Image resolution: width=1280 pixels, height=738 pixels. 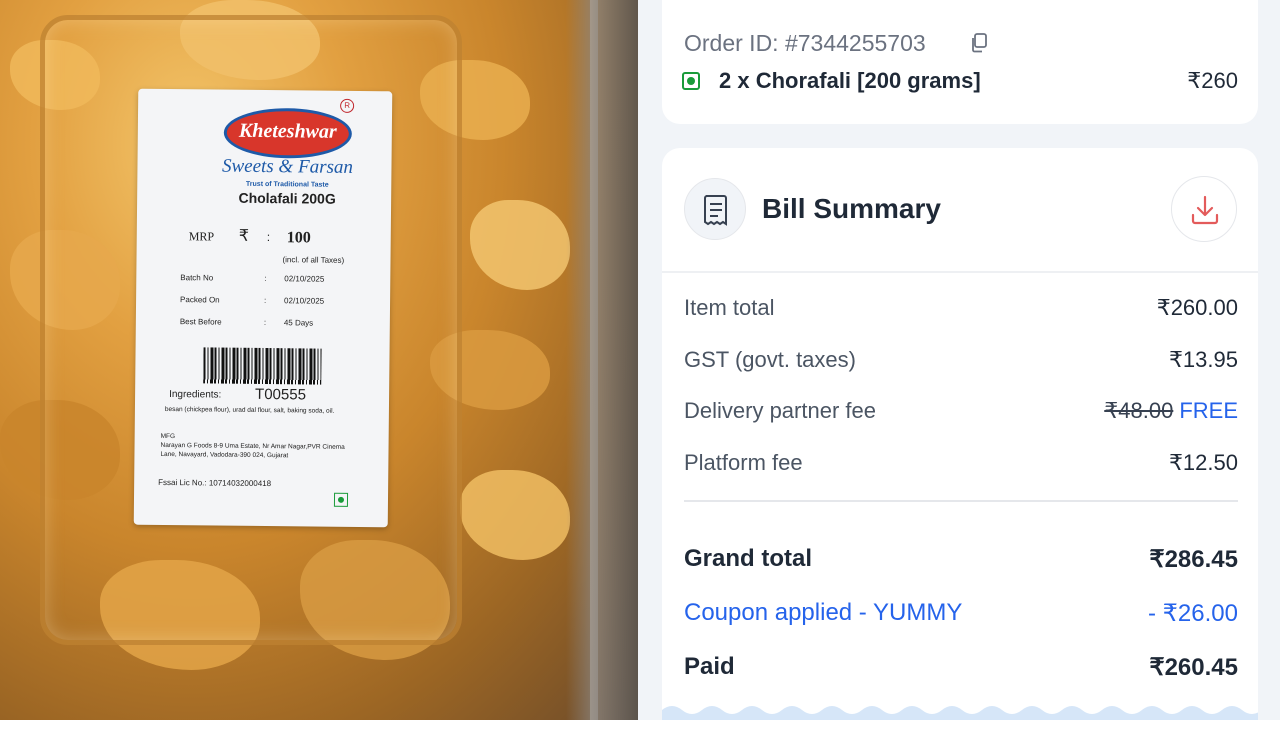 I want to click on coupon-label: Coupon applied - YUMMY, so click(x=823, y=612).